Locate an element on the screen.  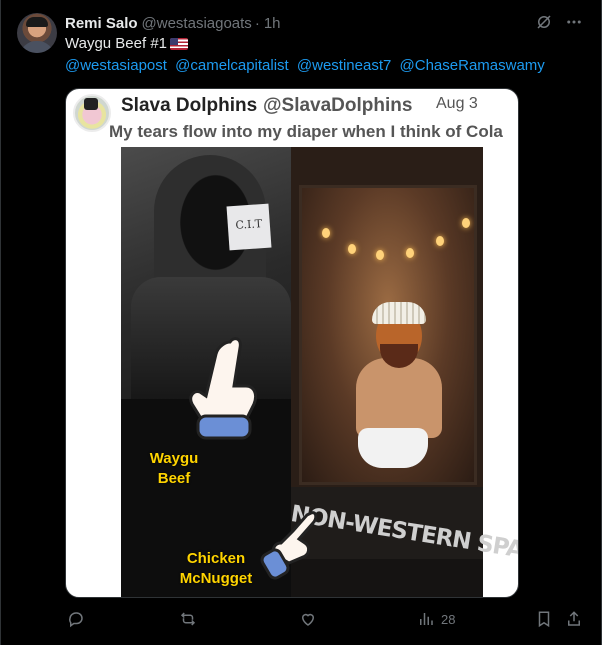
caption-chicken-mcnugget: Chicken McNugget is located at coordinates (216, 568).